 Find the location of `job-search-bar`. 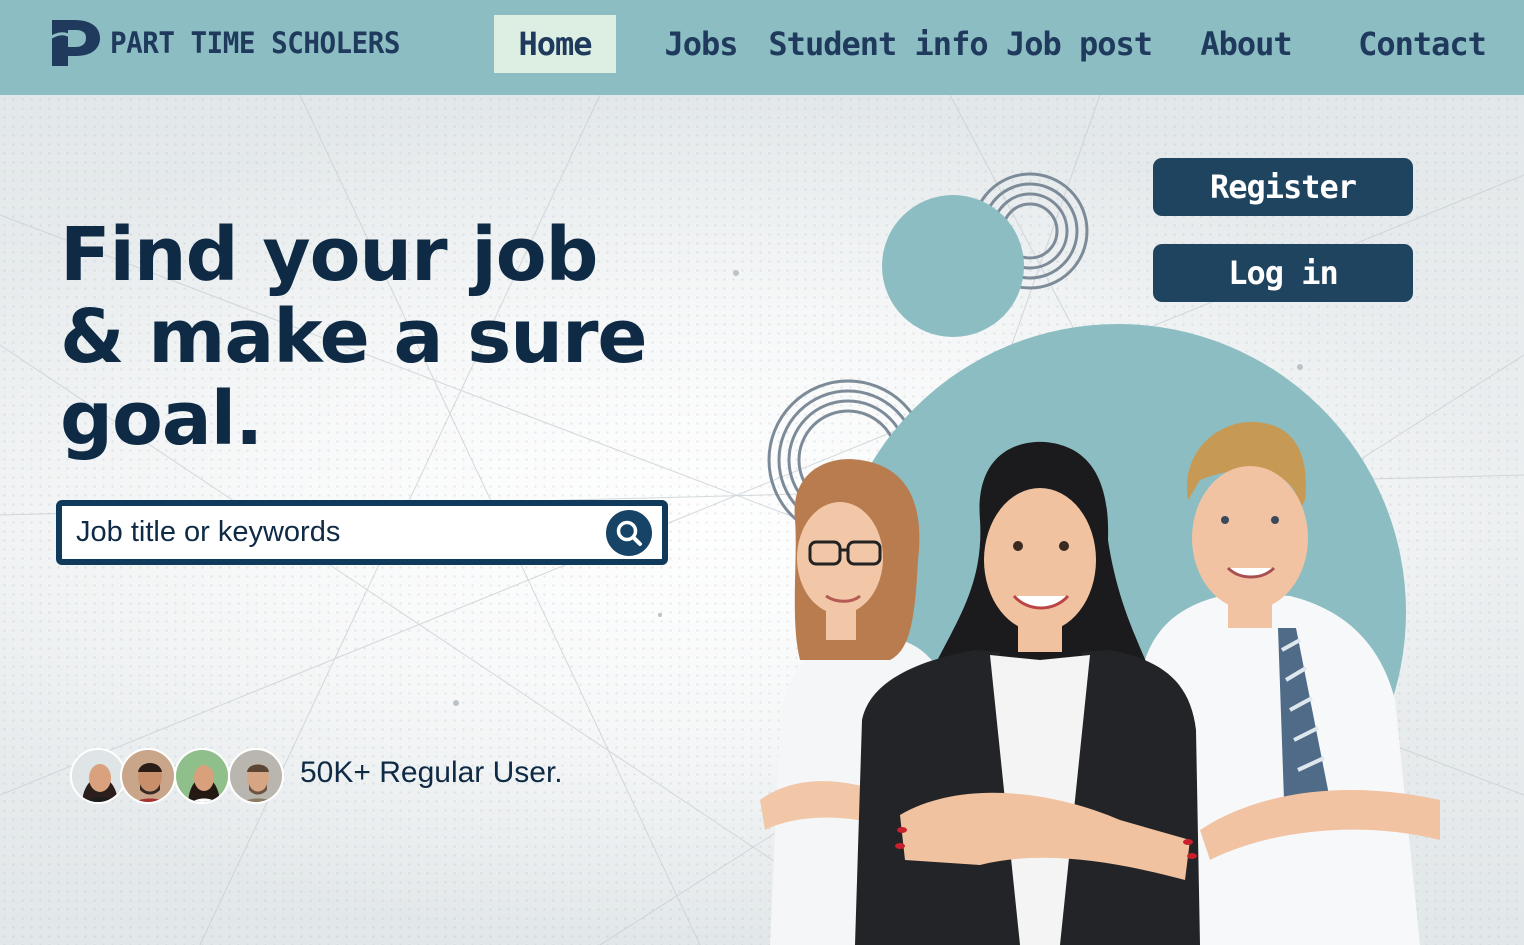

job-search-bar is located at coordinates (362, 532).